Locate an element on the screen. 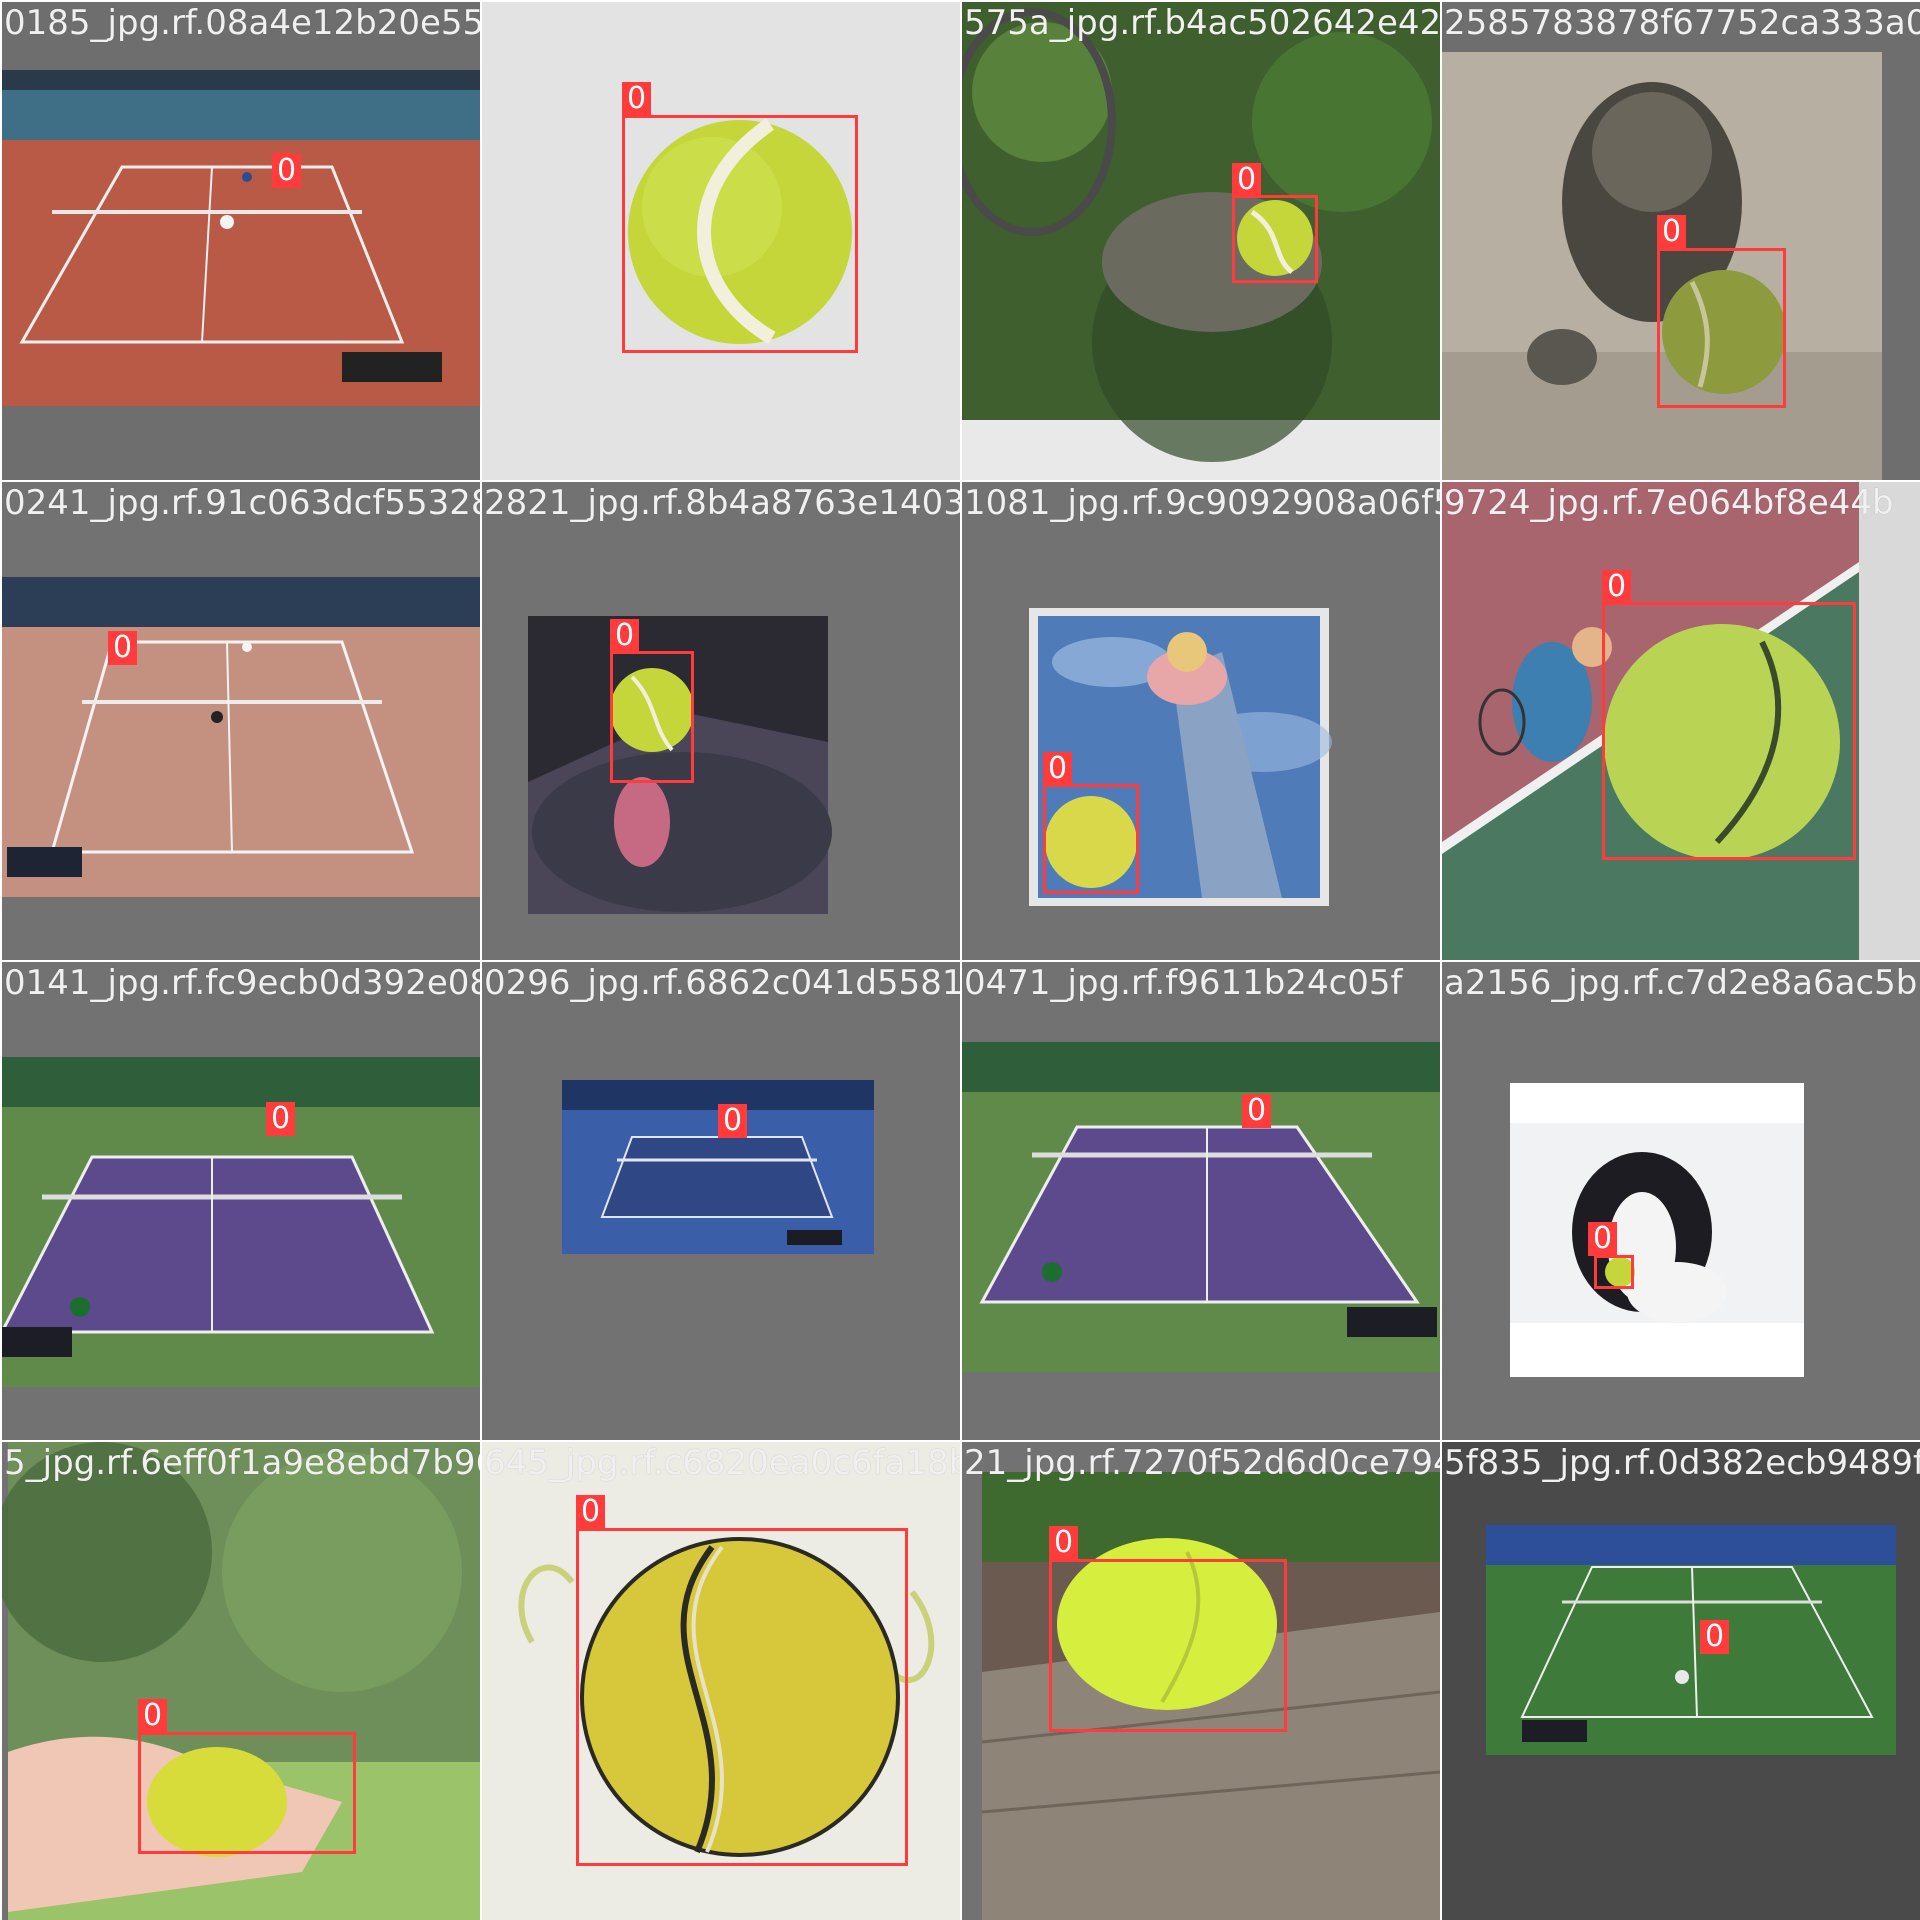 The height and width of the screenshot is (1920, 1920). tile-10: 0296_jpg.rf.6862c041d5581f 0 is located at coordinates (721, 1201).